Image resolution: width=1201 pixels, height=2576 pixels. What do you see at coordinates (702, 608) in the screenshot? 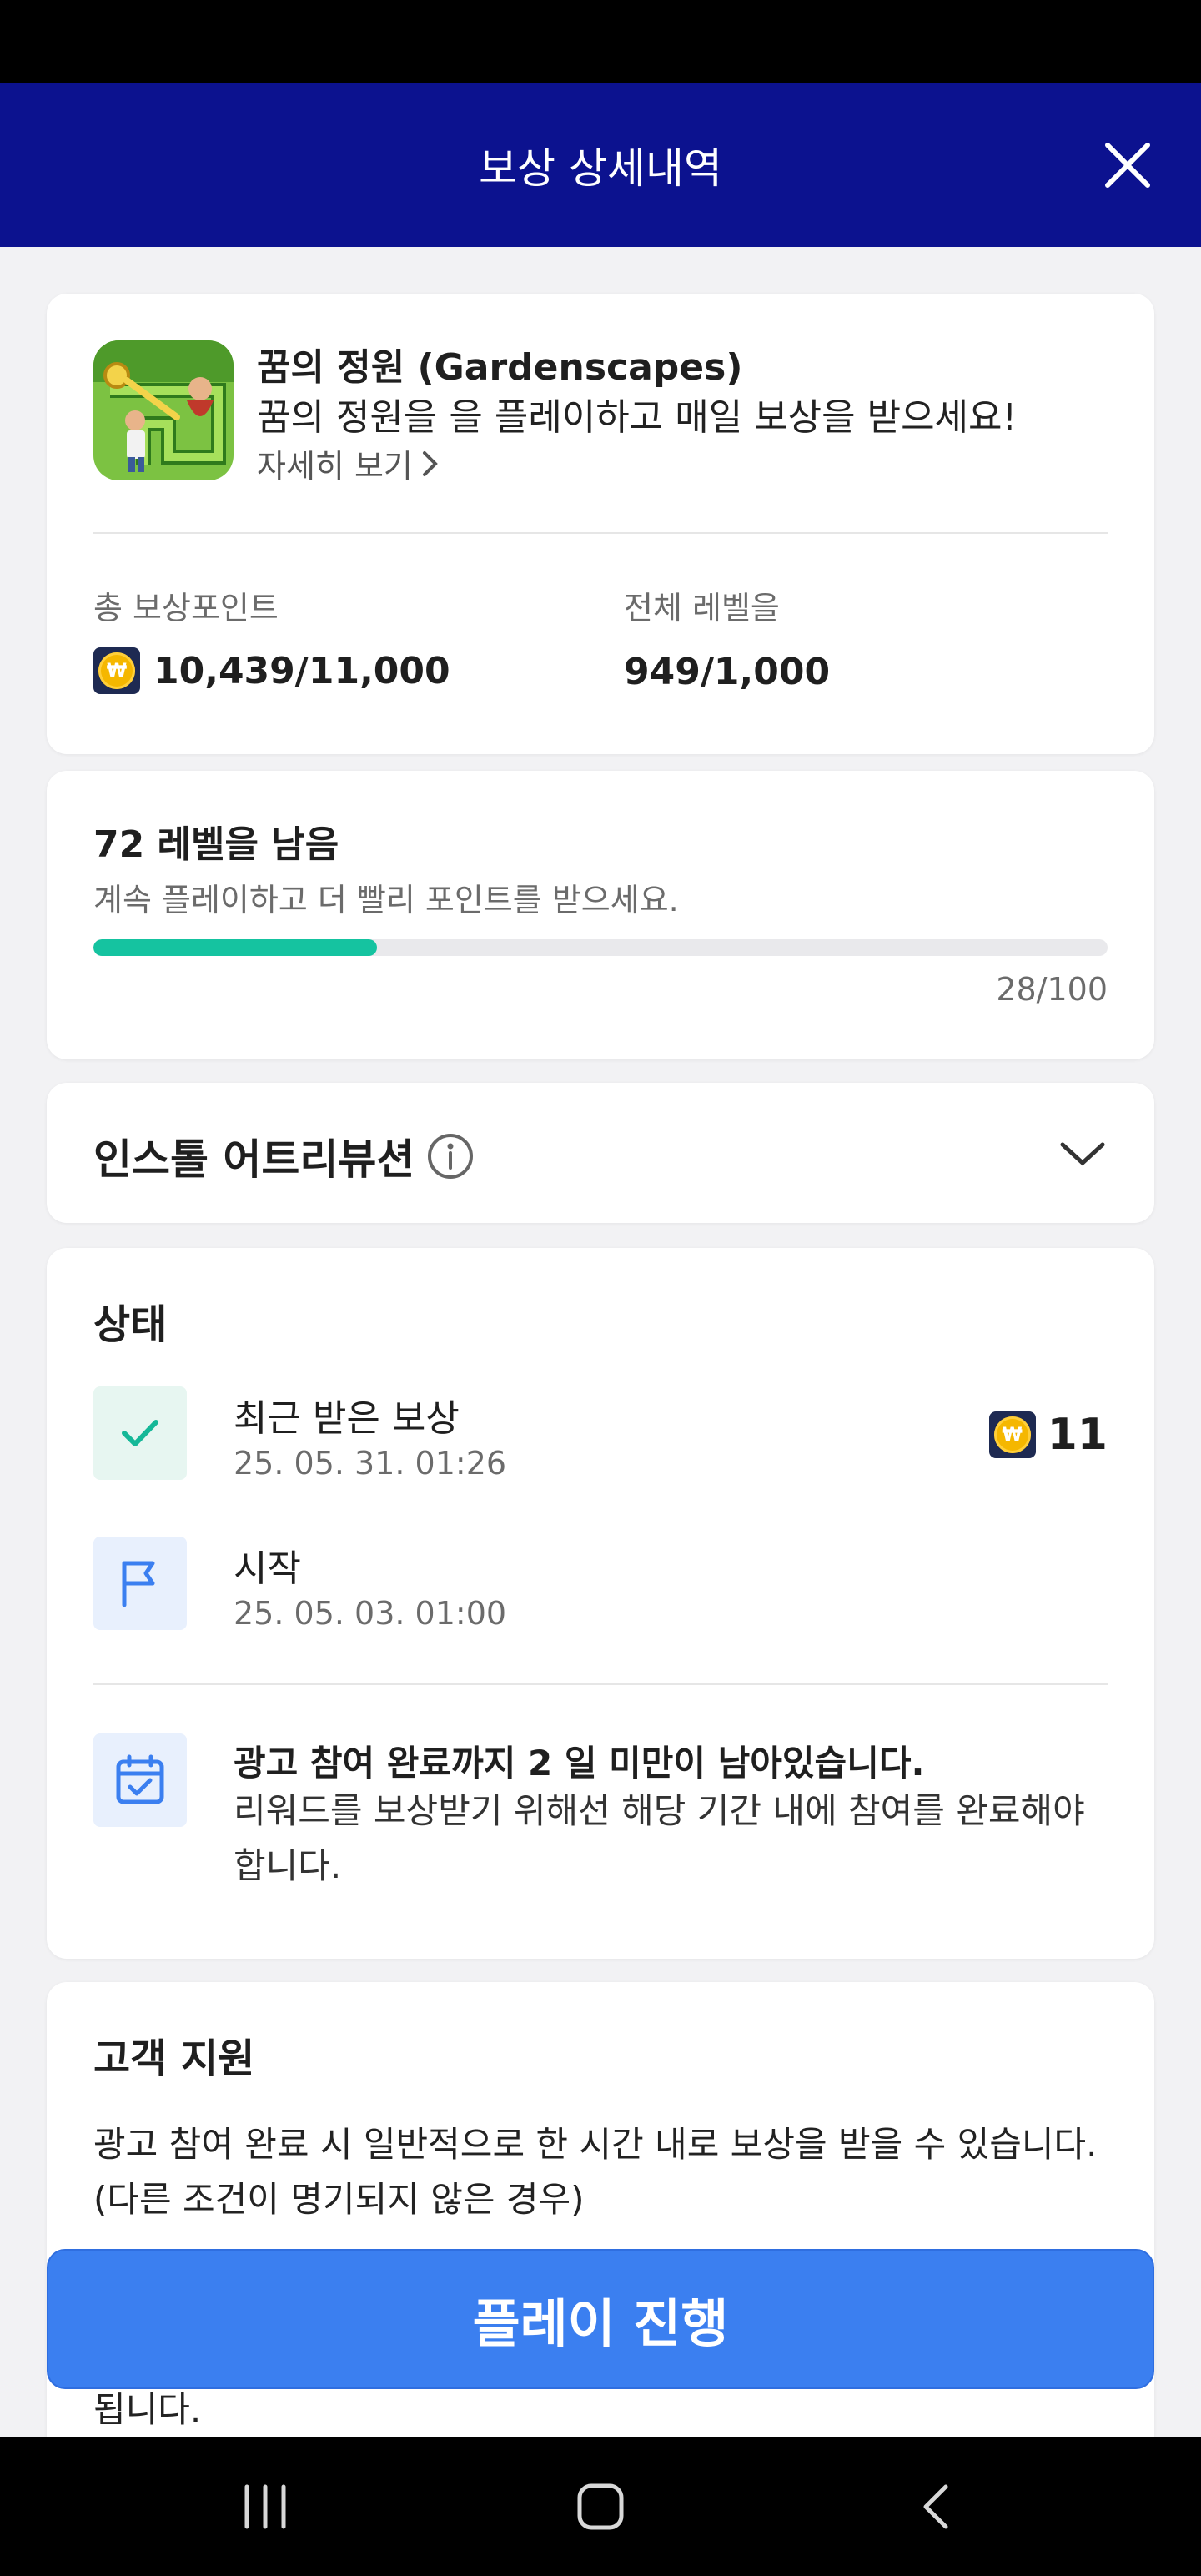
I see `level-label: 전체 레벨을` at bounding box center [702, 608].